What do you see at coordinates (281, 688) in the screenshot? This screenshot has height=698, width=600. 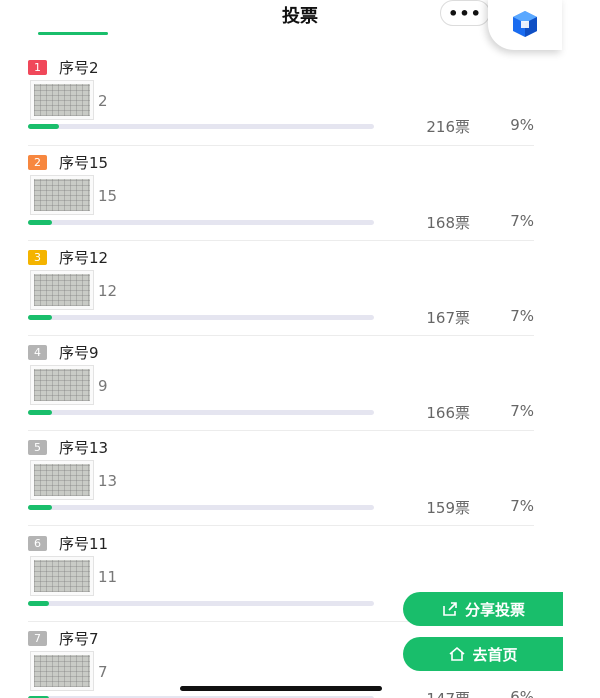 I see `home-indicator` at bounding box center [281, 688].